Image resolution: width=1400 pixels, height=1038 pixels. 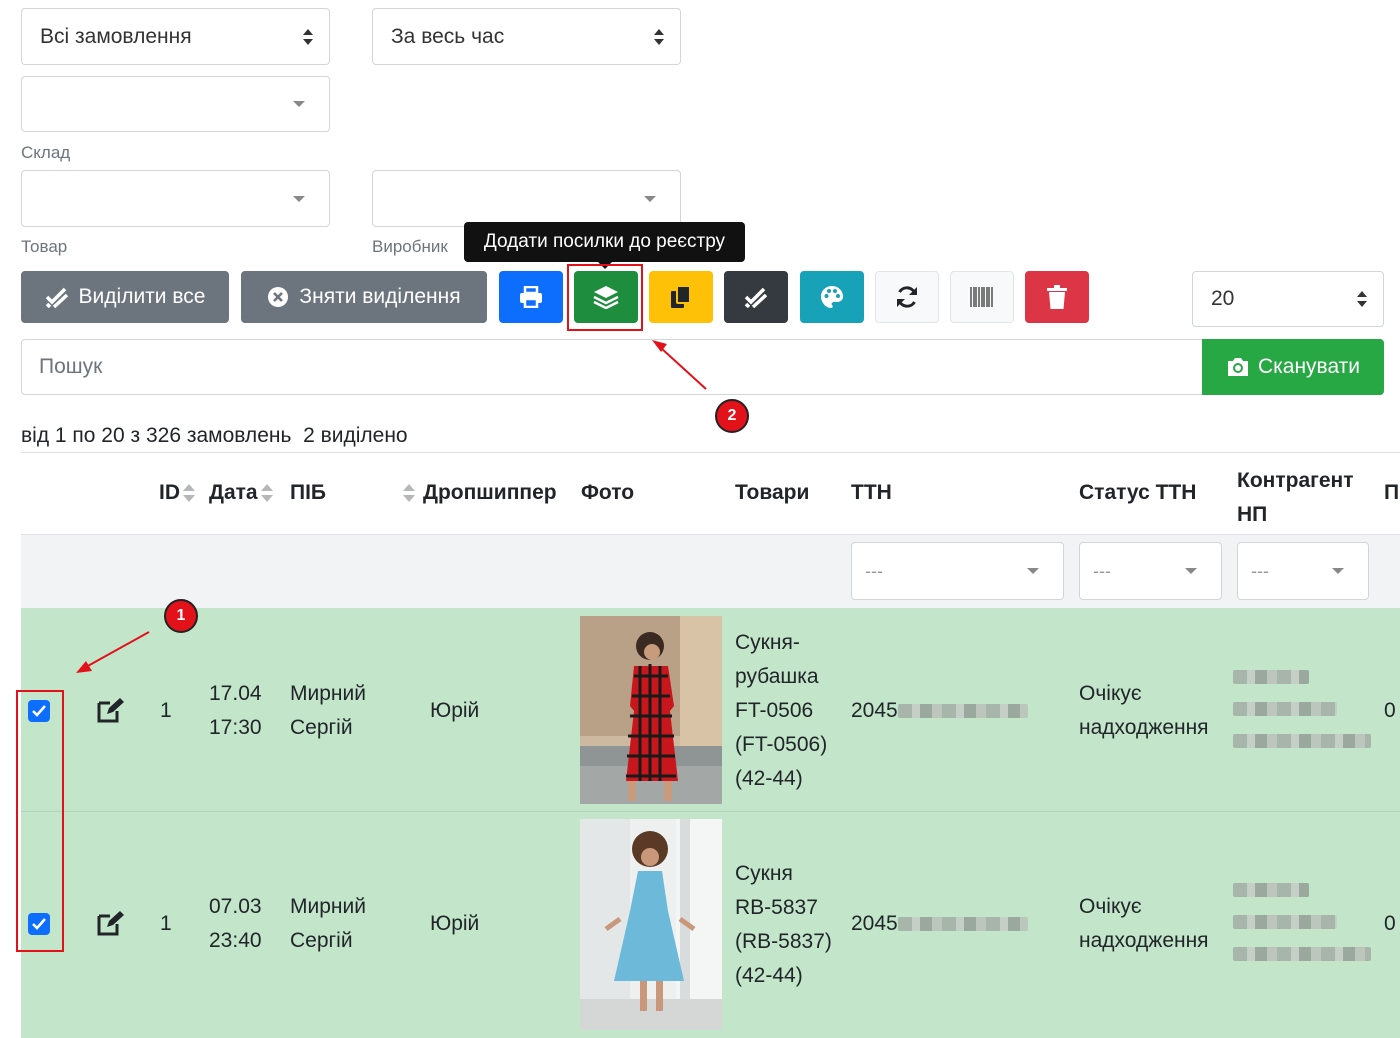 I want to click on per-page-value: 20, so click(x=1223, y=298).